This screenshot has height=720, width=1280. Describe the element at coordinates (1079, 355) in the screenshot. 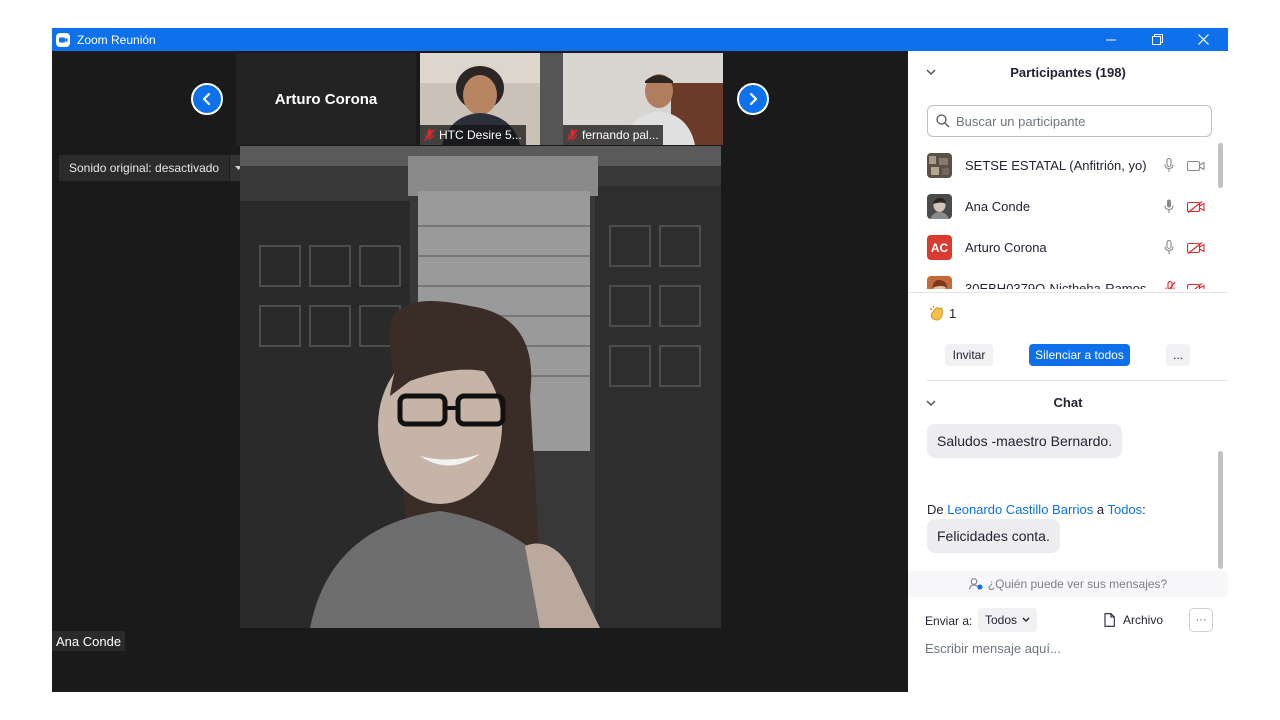

I see `mute-all-button: Silenciar a todos` at that location.